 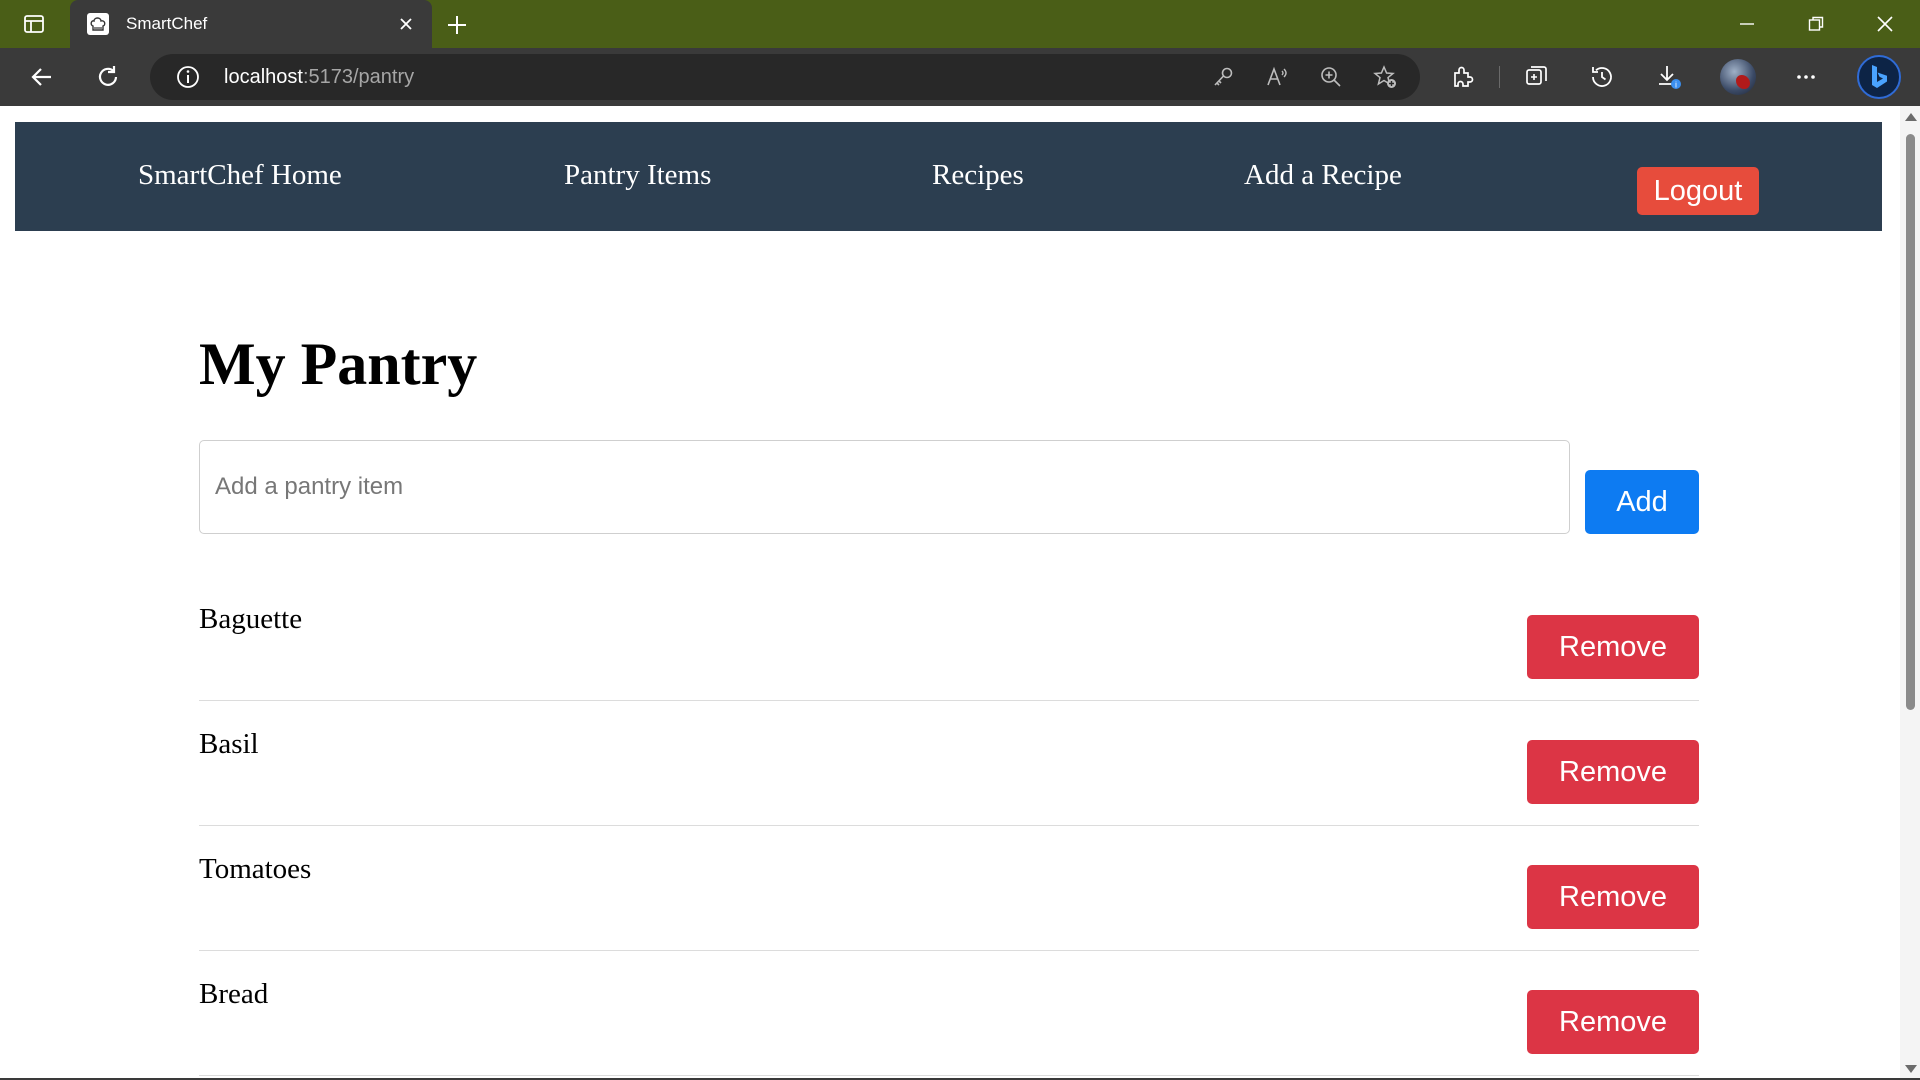 I want to click on close-window-icon, so click(x=1885, y=24).